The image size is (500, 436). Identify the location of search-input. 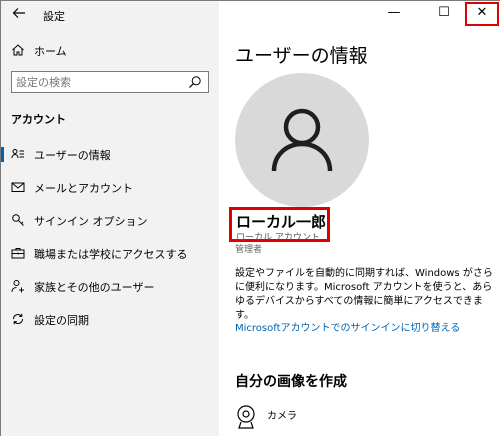
(101, 82).